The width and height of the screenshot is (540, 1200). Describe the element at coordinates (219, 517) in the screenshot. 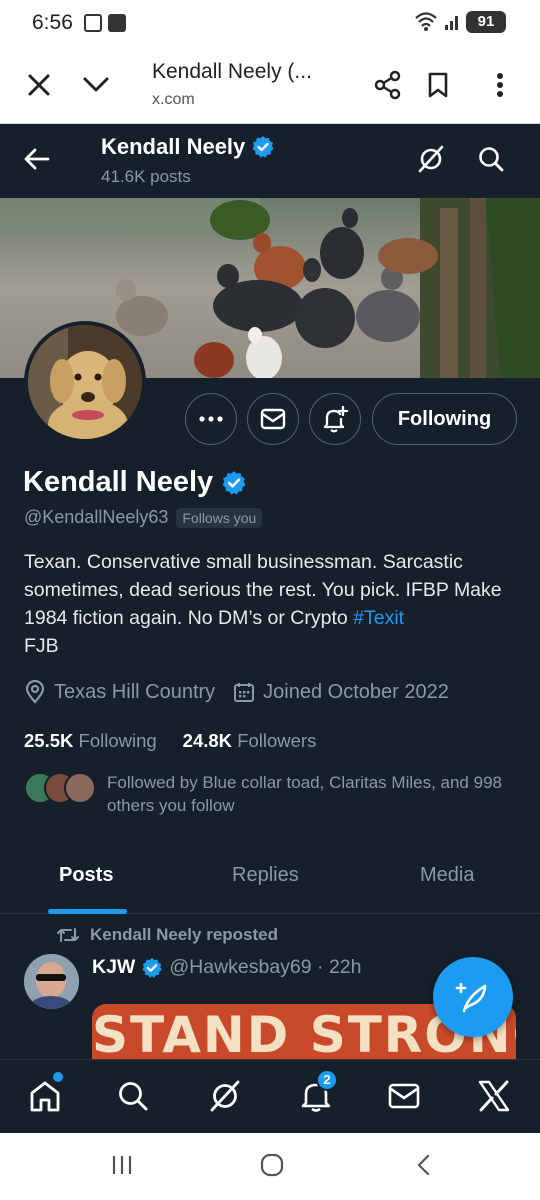

I see `follows-you-badge: Follows you` at that location.